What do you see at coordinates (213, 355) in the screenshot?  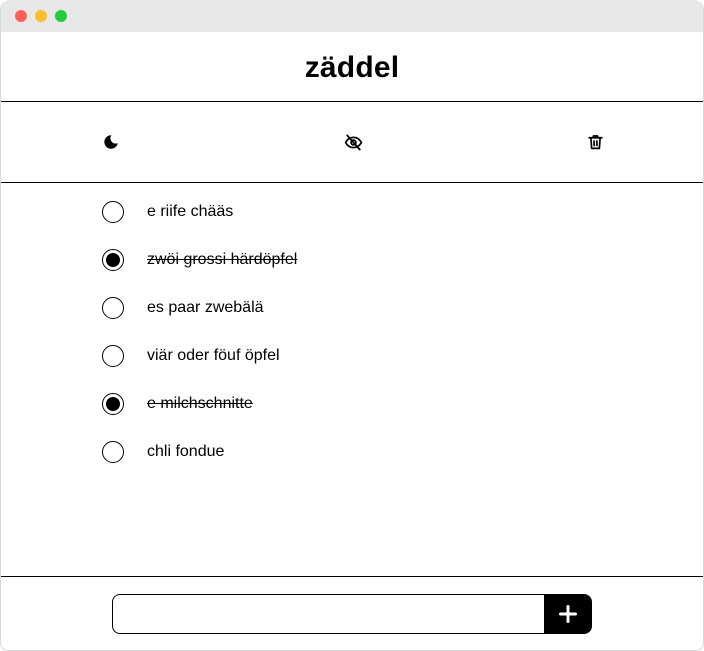 I see `todo-label: viär oder föuf öpfel` at bounding box center [213, 355].